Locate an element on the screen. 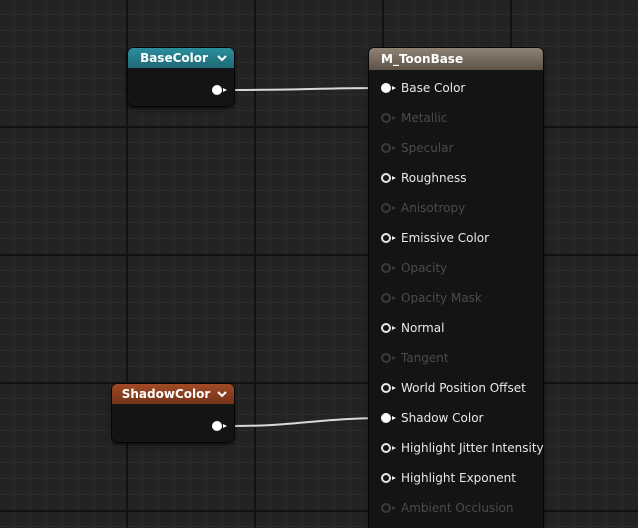 The height and width of the screenshot is (528, 638). material-input-row: Emissive Color is located at coordinates (456, 238).